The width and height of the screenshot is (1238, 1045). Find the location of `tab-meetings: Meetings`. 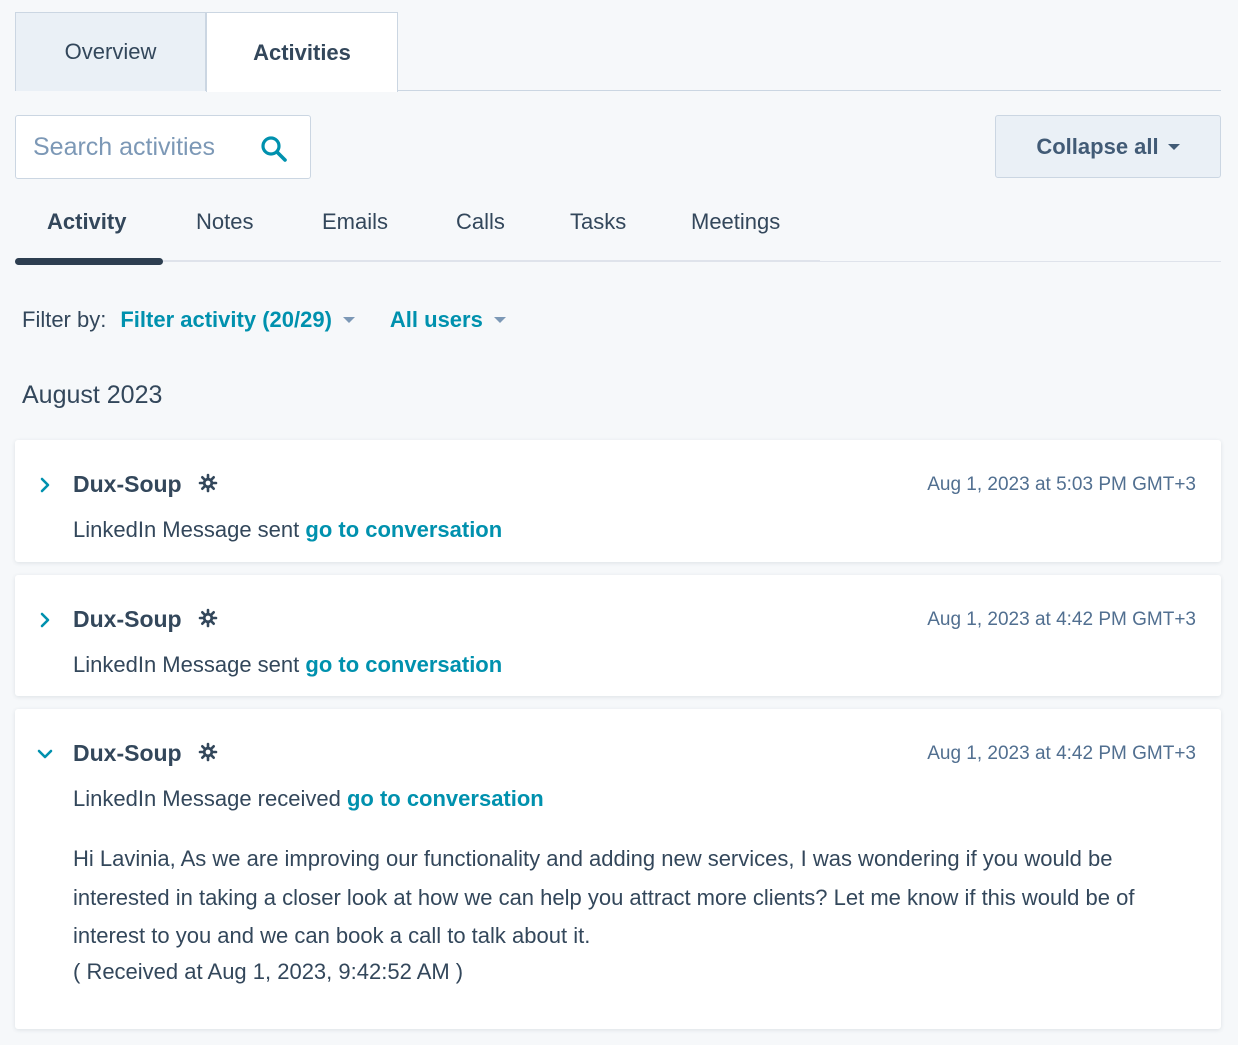

tab-meetings: Meetings is located at coordinates (735, 222).